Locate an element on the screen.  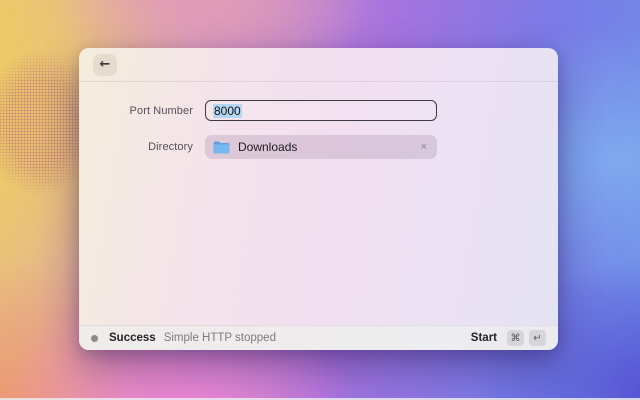
back-button: ← is located at coordinates (105, 64).